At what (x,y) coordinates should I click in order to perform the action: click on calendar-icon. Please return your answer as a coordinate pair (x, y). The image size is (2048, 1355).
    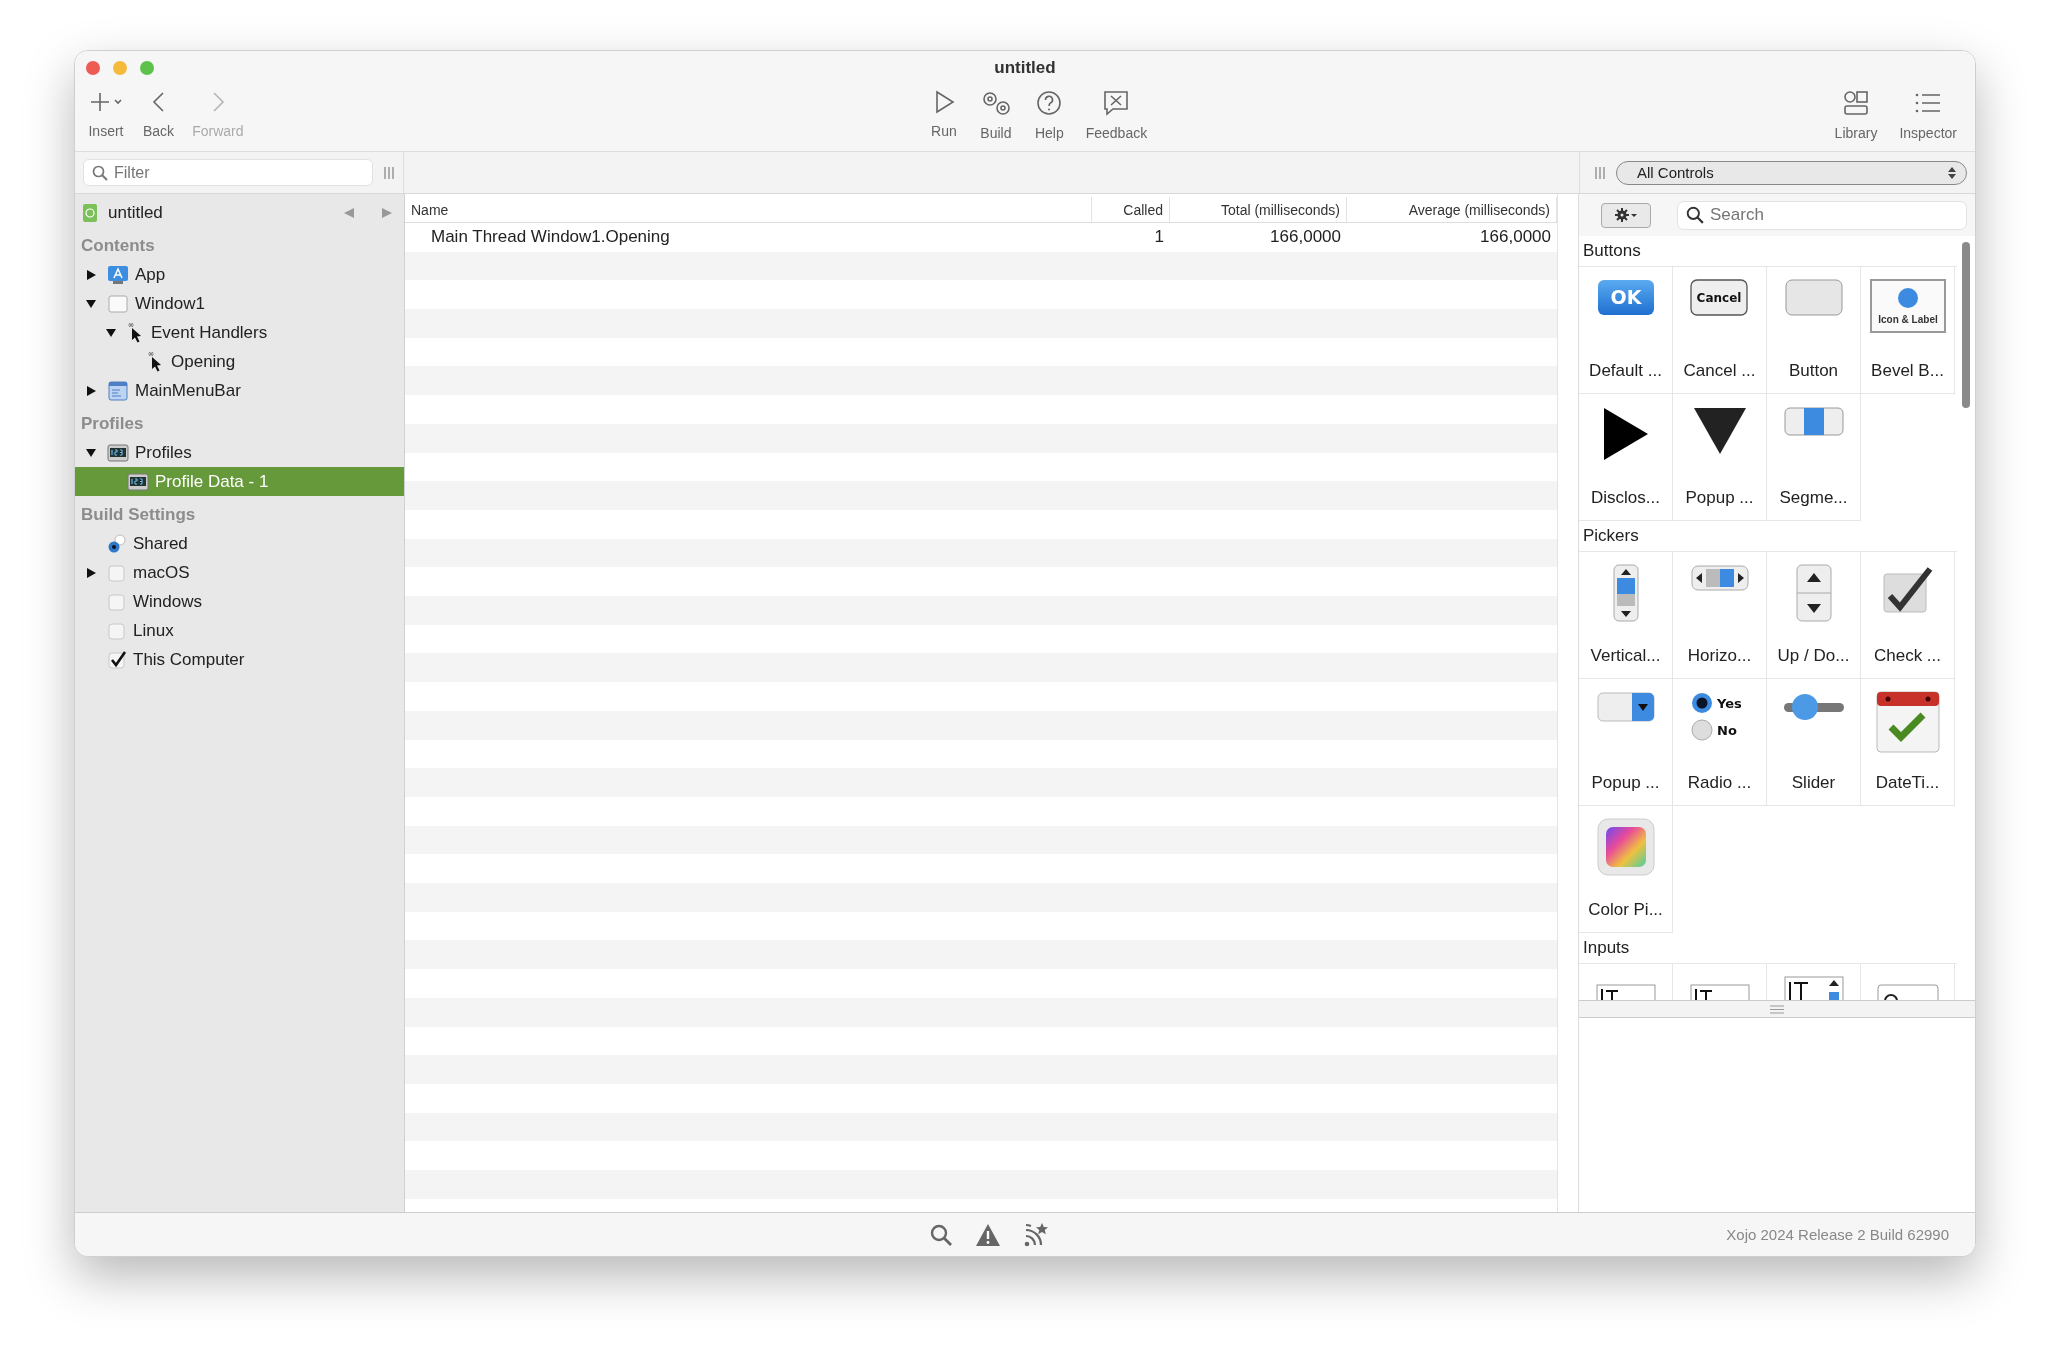
    Looking at the image, I should click on (1907, 723).